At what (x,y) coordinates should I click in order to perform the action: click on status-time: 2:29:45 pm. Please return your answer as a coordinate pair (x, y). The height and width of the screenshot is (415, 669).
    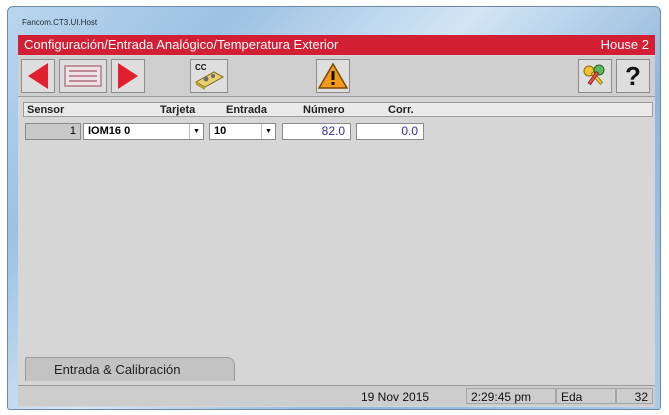
    Looking at the image, I should click on (511, 396).